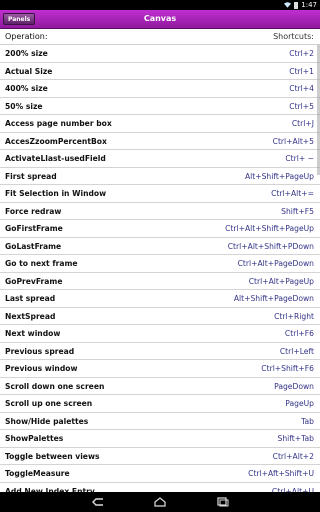 The width and height of the screenshot is (320, 512). Describe the element at coordinates (296, 5) in the screenshot. I see `battery-icon` at that location.